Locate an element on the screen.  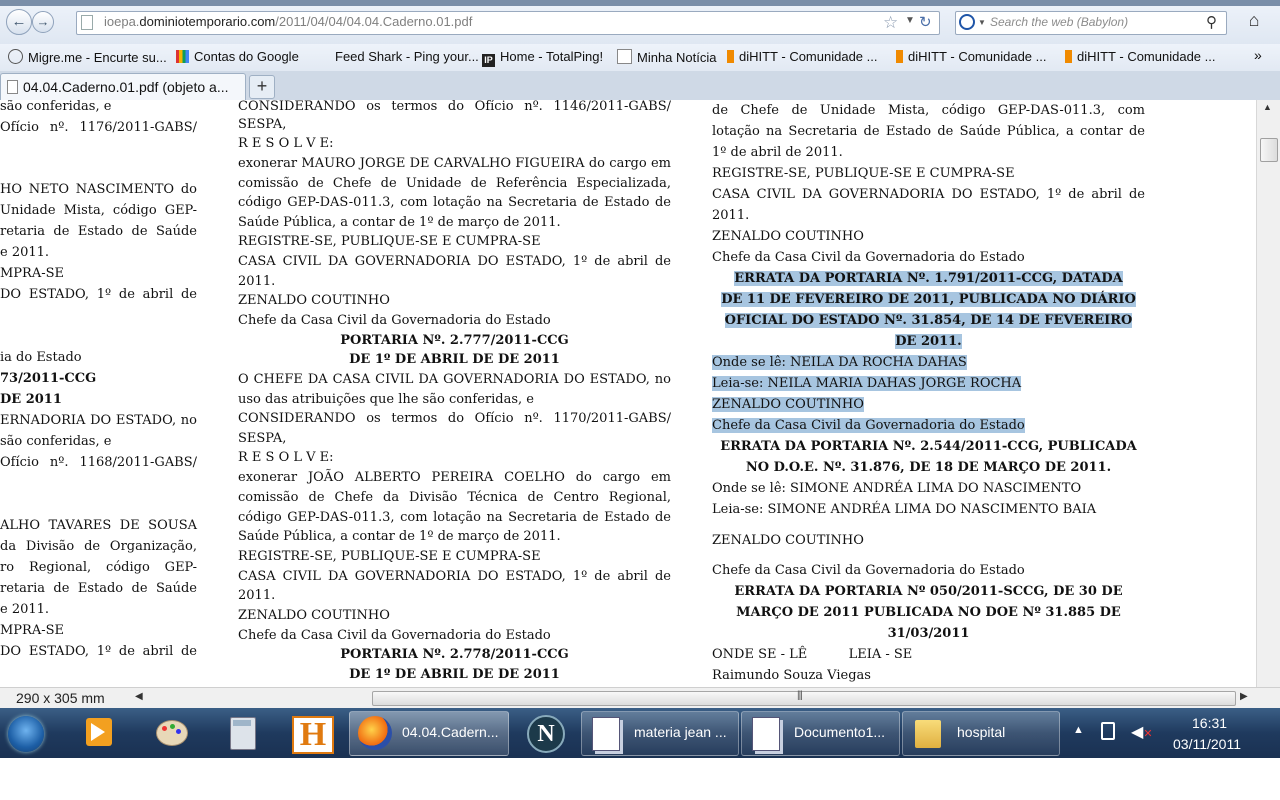
home-button: ⌂ is located at coordinates (1254, 22).